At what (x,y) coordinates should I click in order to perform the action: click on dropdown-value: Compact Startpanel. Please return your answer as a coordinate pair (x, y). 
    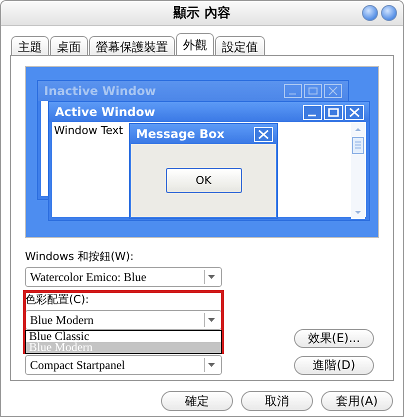
    Looking at the image, I should click on (77, 365).